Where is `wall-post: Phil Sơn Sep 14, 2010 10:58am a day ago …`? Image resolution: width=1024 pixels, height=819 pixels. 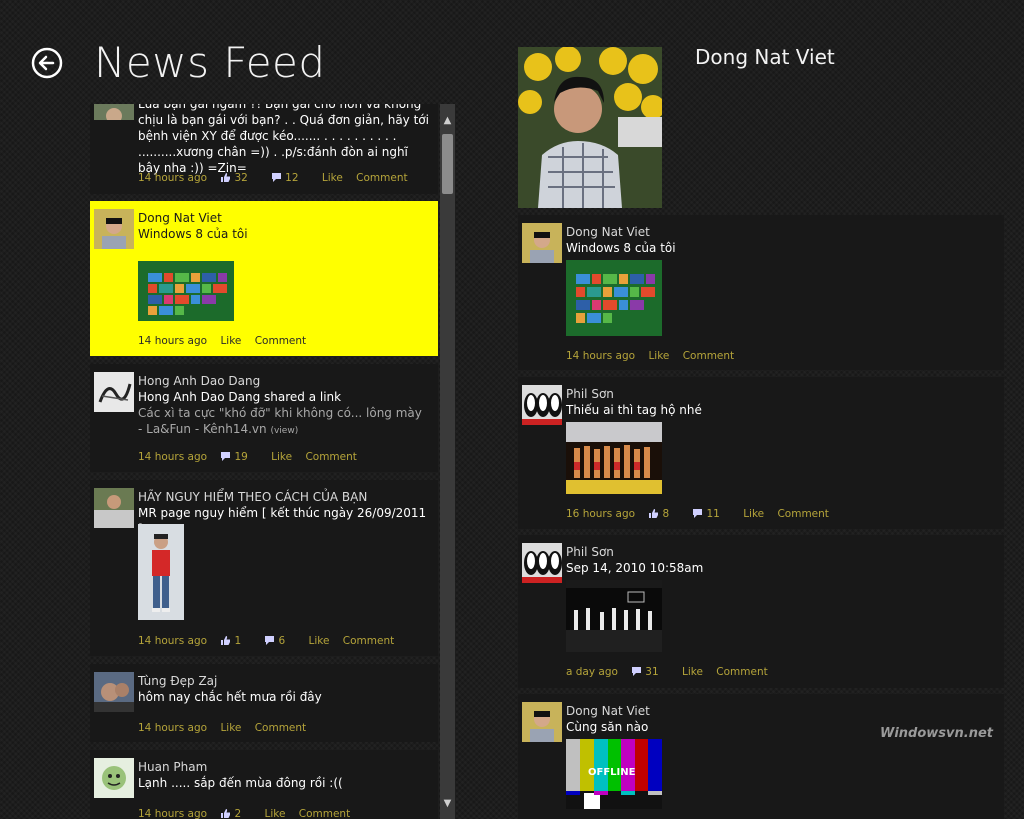
wall-post: Phil Sơn Sep 14, 2010 10:58am a day ago … is located at coordinates (761, 611).